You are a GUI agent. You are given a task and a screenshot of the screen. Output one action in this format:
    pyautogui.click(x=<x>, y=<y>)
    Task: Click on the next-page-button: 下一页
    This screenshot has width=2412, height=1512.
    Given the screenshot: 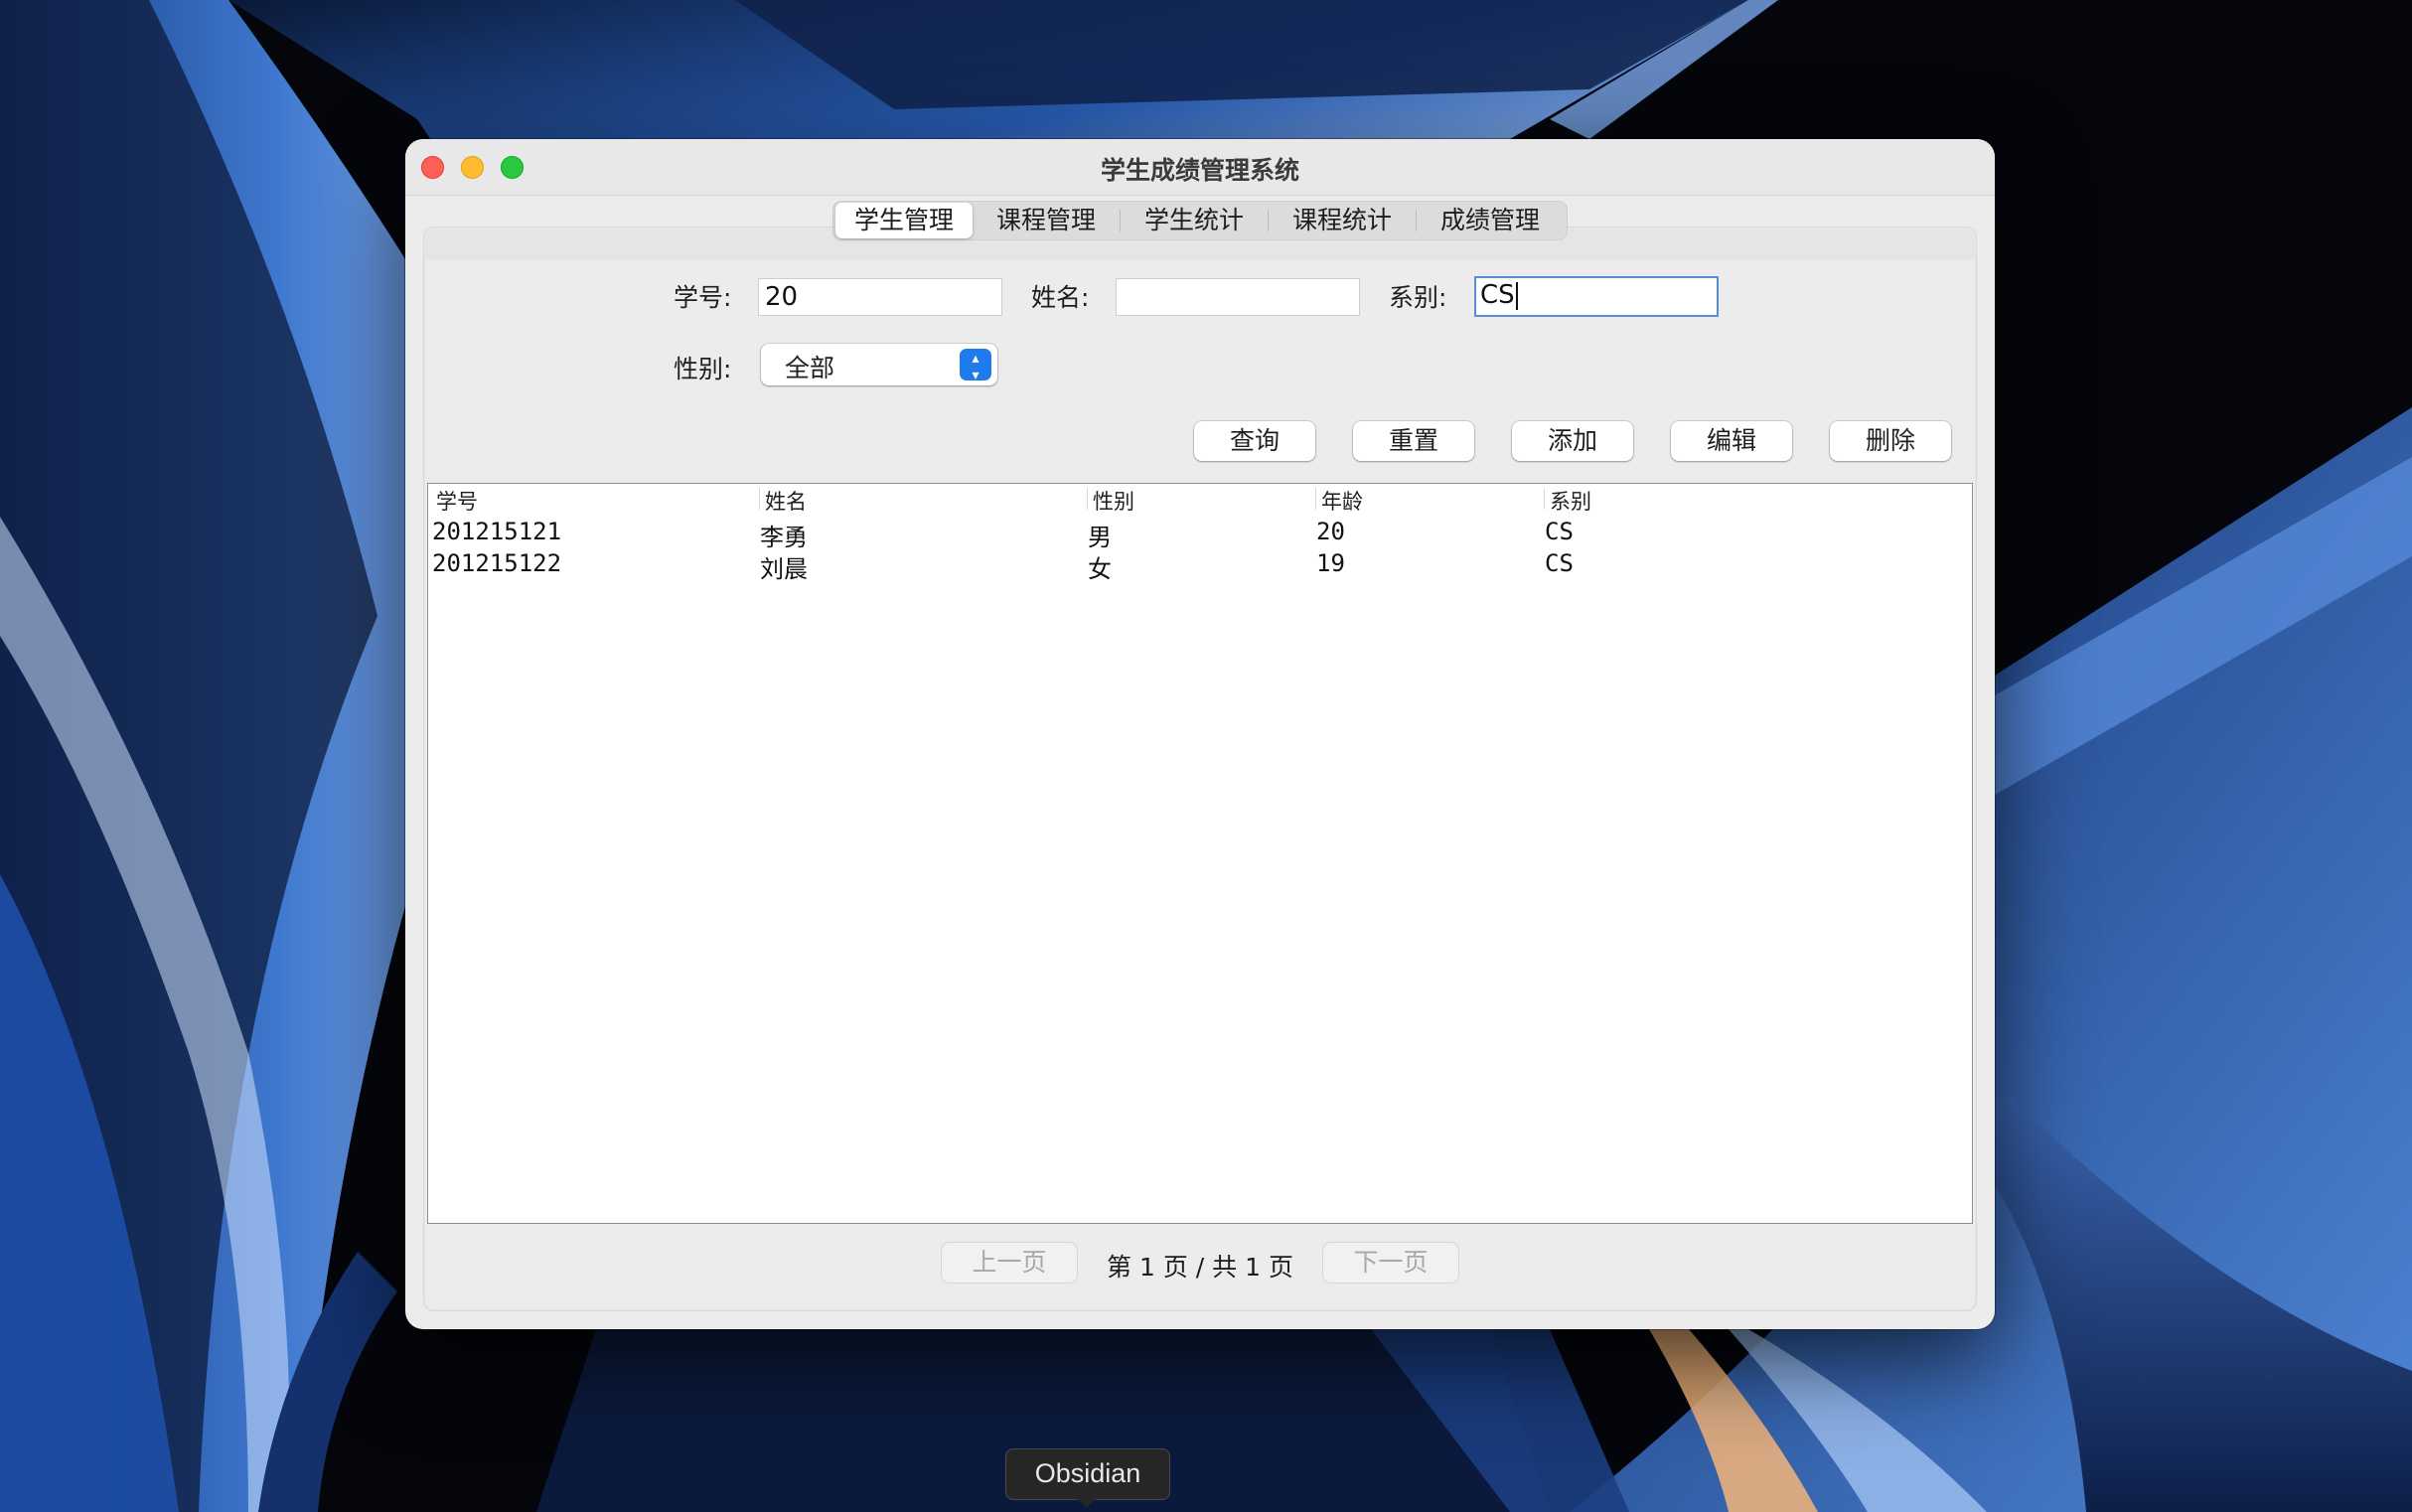 What is the action you would take?
    pyautogui.click(x=1390, y=1263)
    